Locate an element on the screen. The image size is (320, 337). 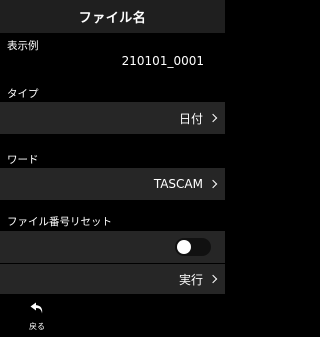
file-number-reset-label: ファイル番号リセット is located at coordinates (59, 222).